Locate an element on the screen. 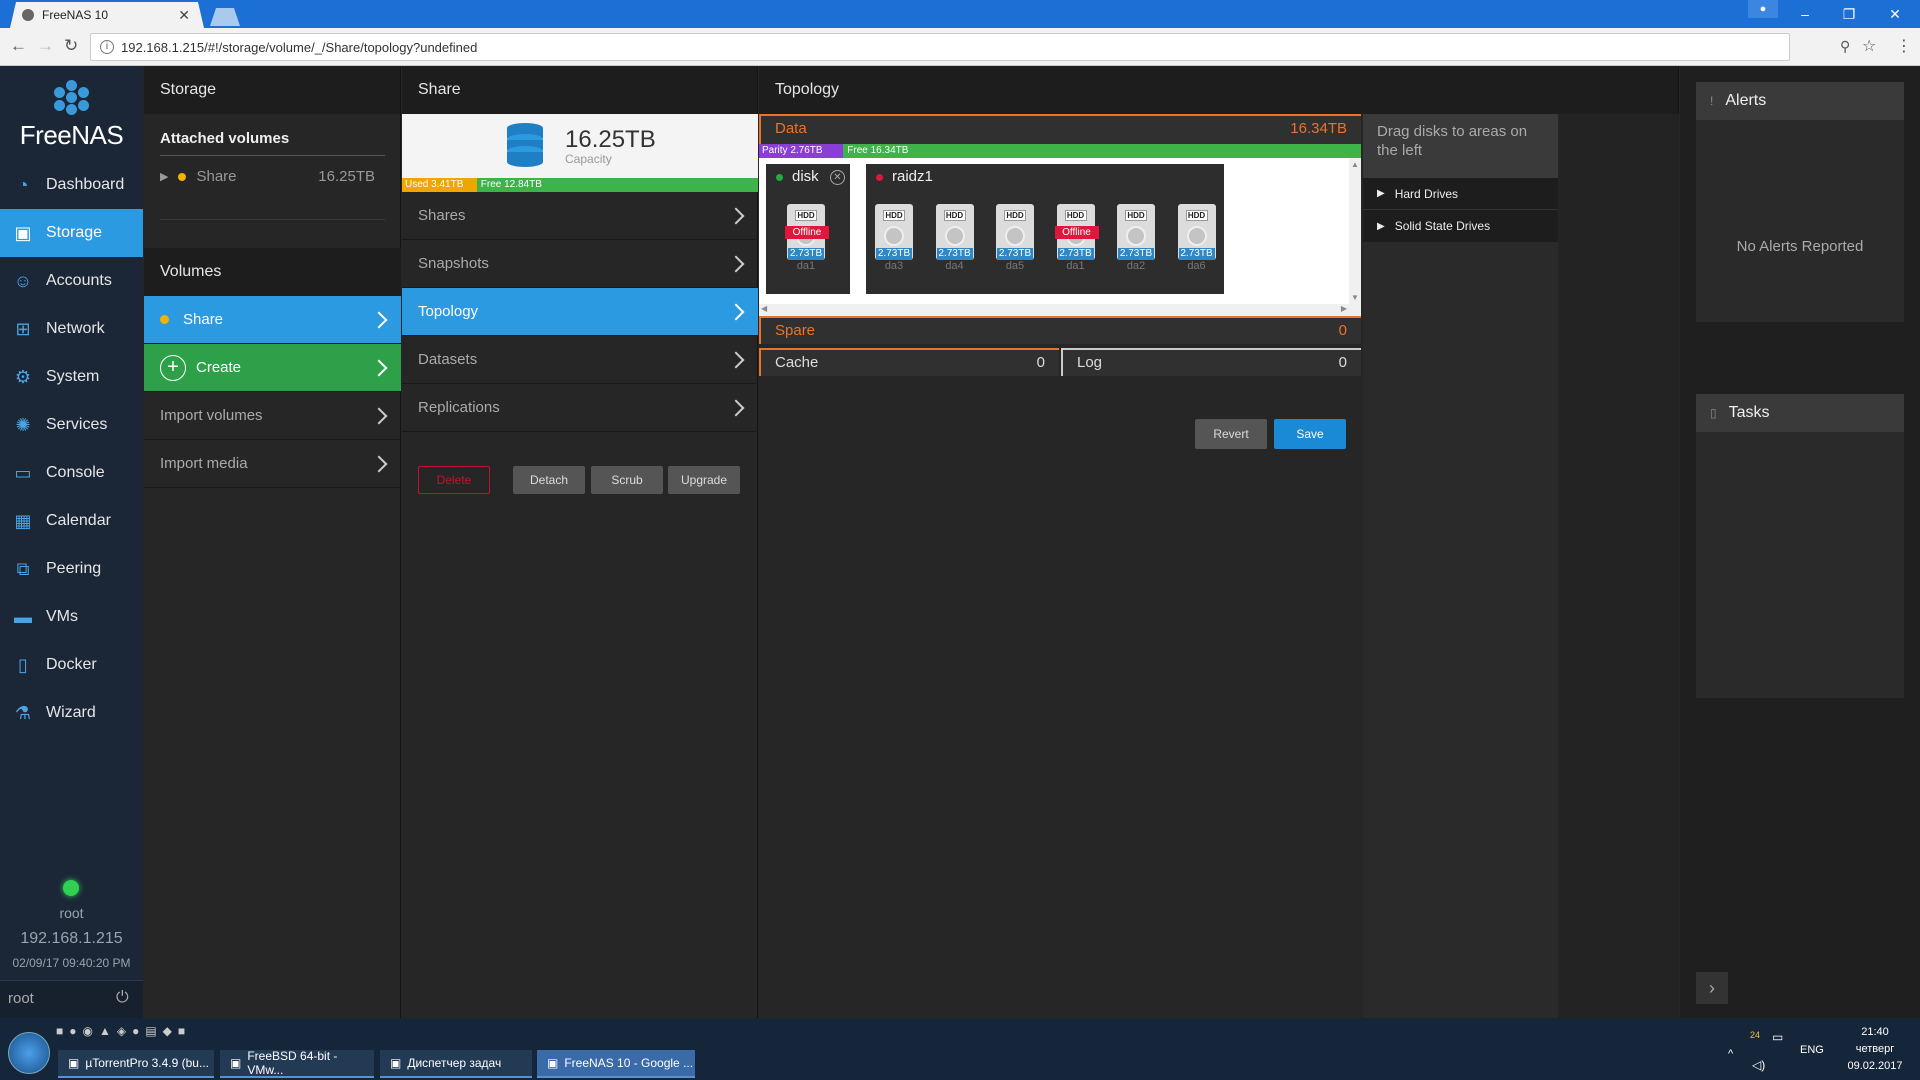  browser-menu-icon: ⋮ is located at coordinates (1904, 46).